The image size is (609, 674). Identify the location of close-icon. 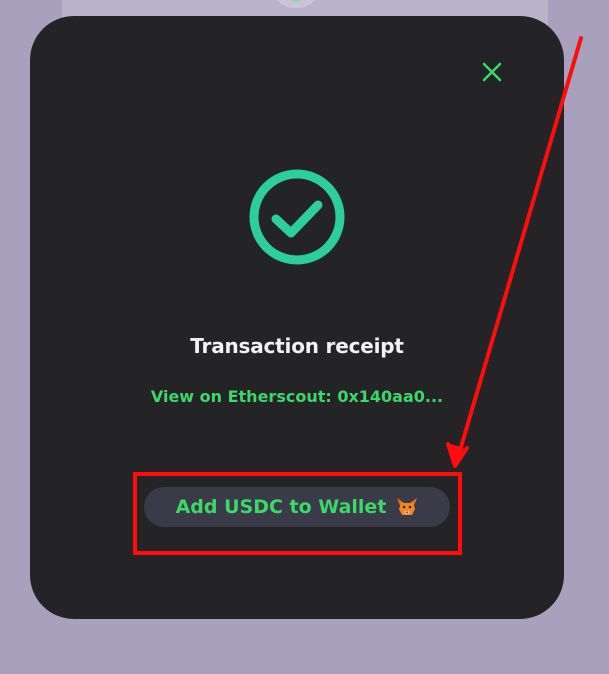
(492, 72).